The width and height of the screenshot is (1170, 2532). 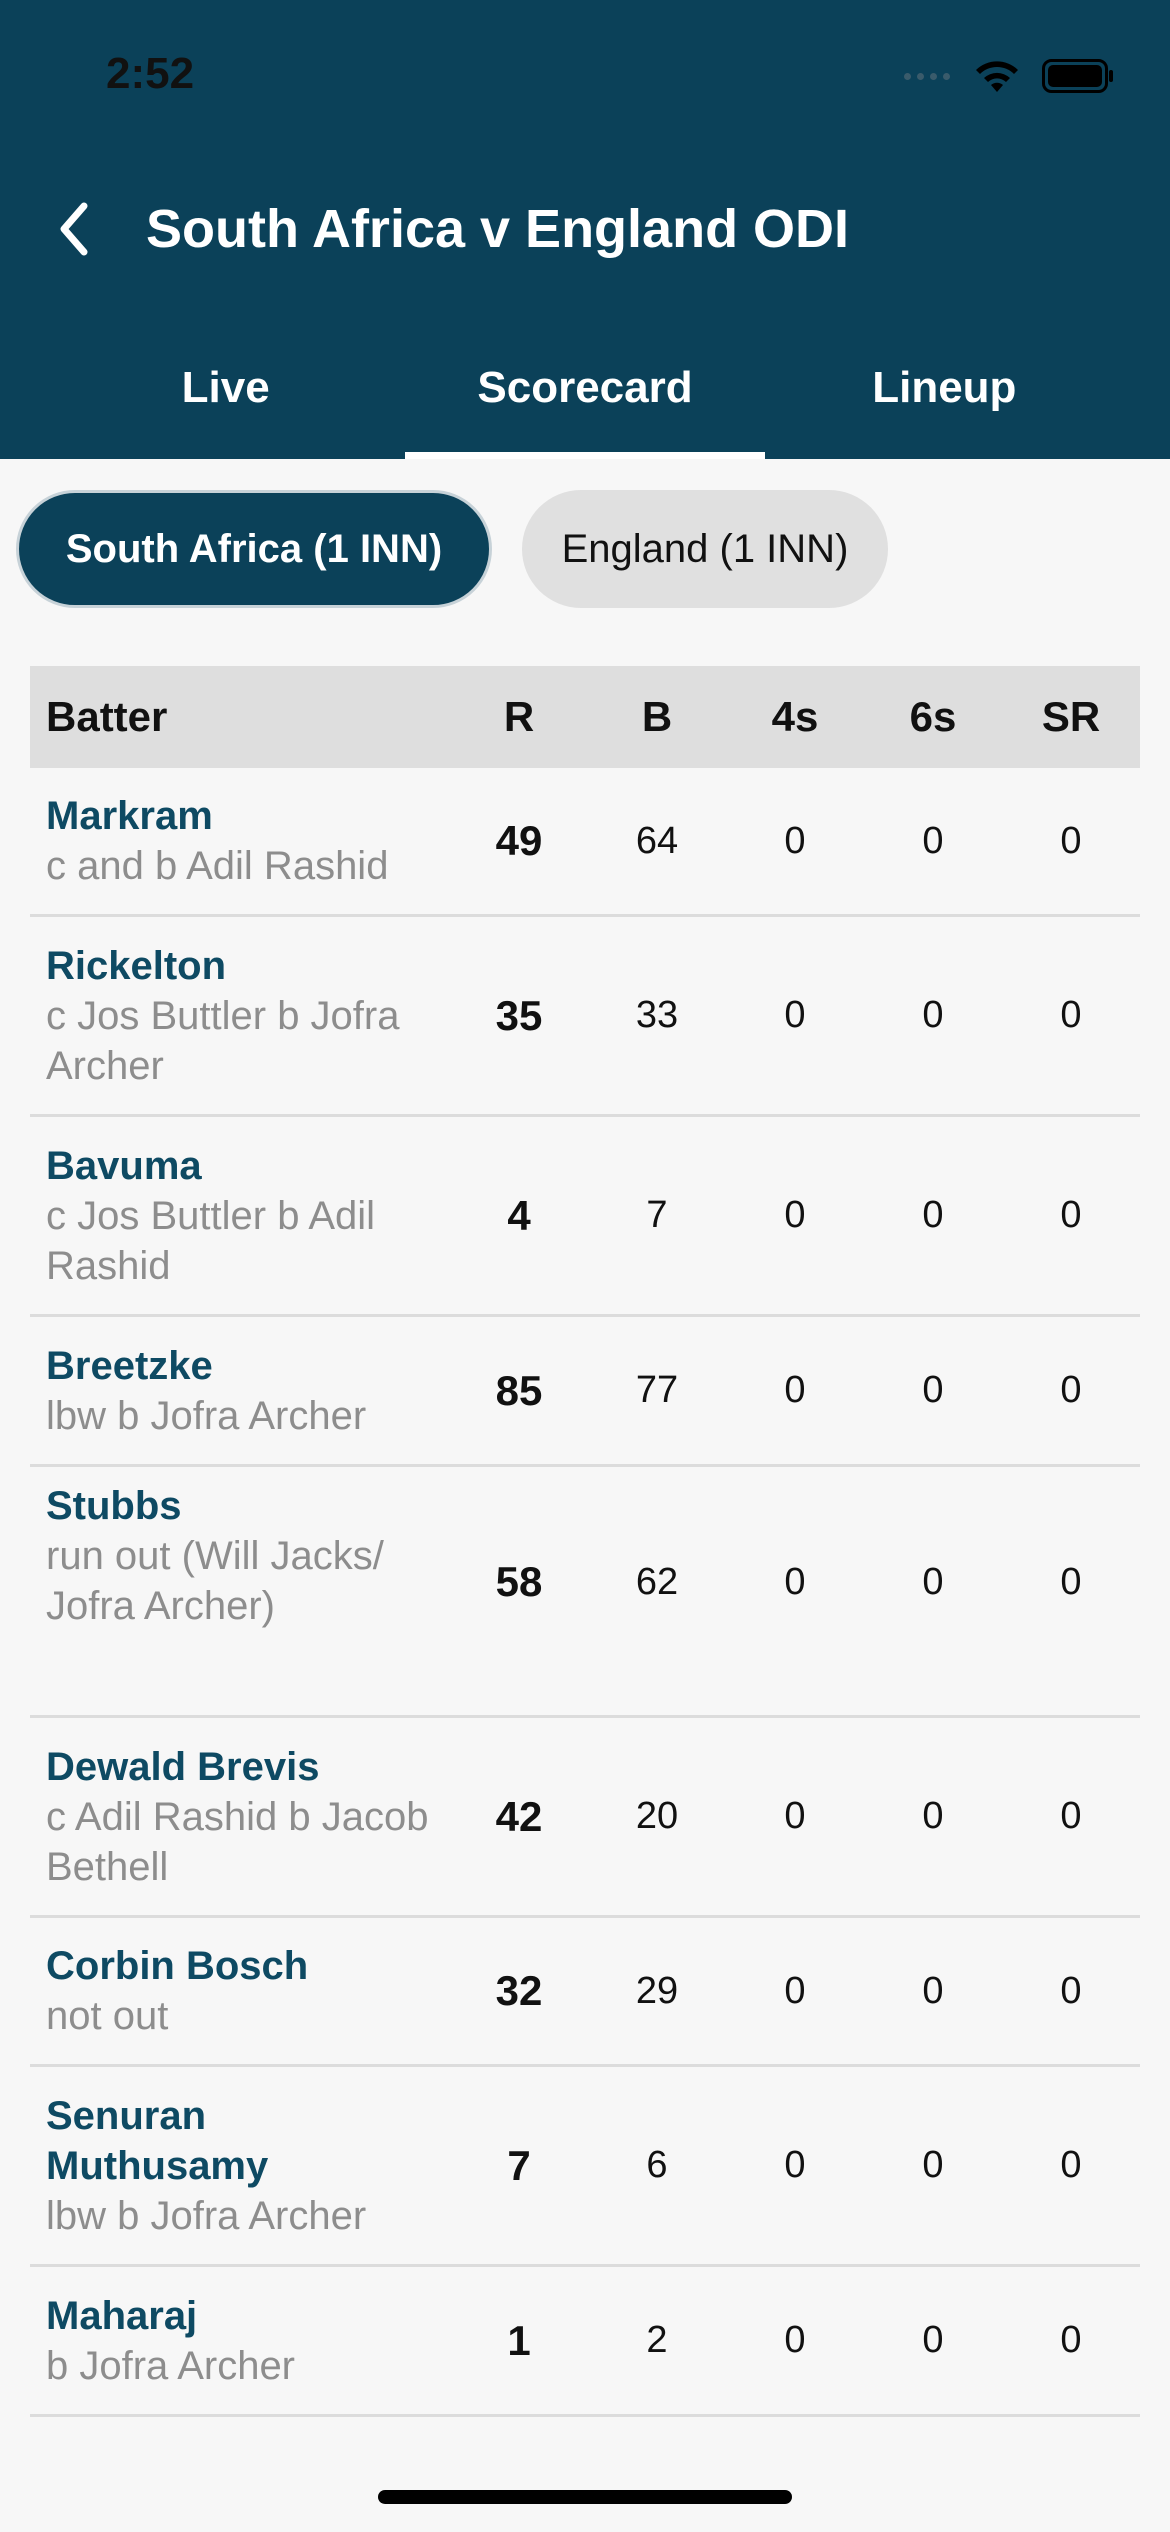 I want to click on batter-cell: Rickelton c Jos Buttler b Jofra Archer, so click(x=240, y=1016).